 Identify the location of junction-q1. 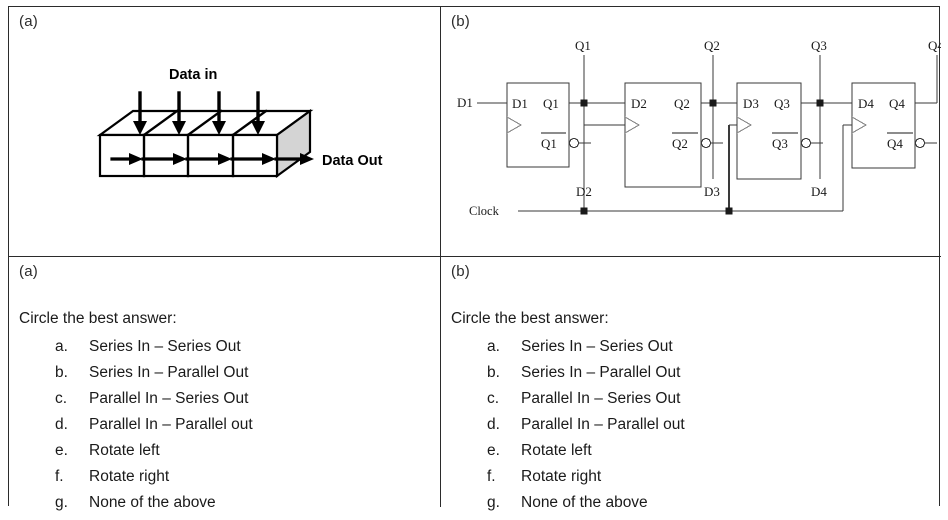
(584, 103).